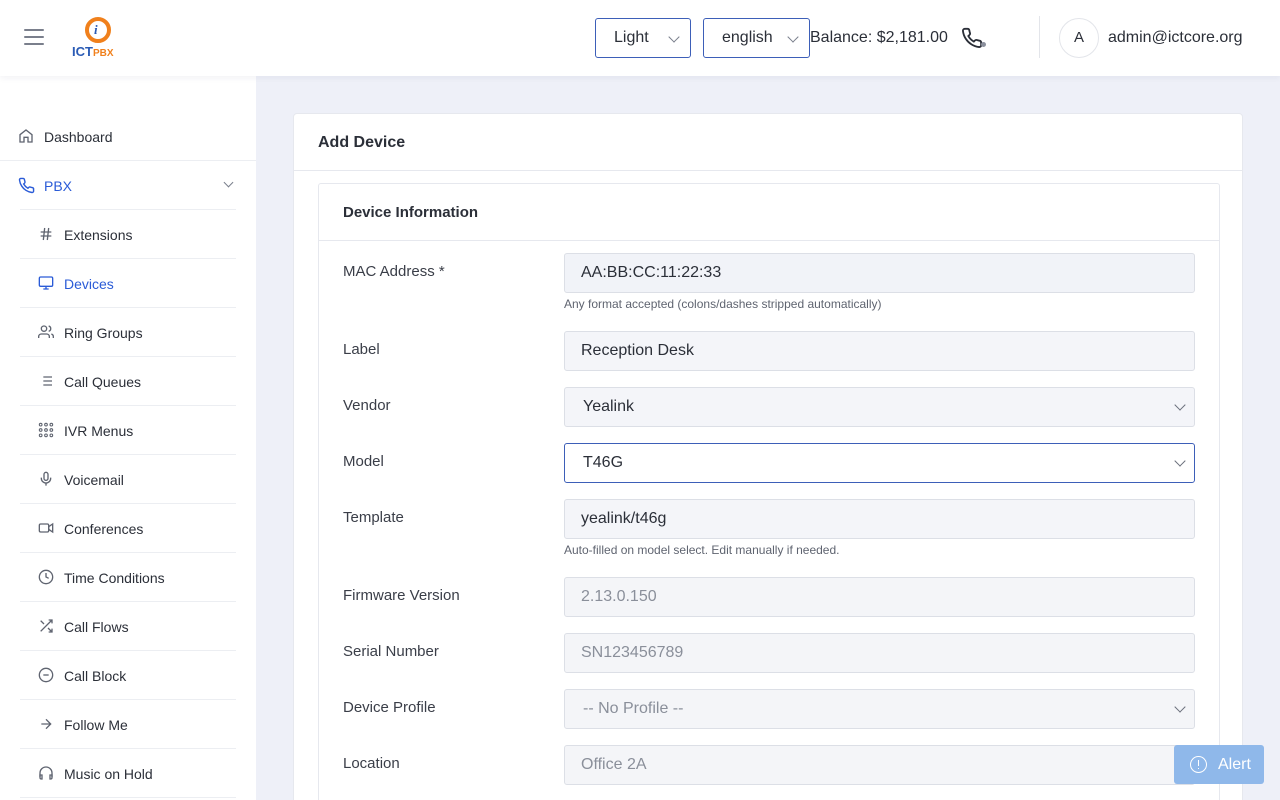 The height and width of the screenshot is (800, 1280). Describe the element at coordinates (99, 431) in the screenshot. I see `sidebar-item-label: IVR Menus` at that location.